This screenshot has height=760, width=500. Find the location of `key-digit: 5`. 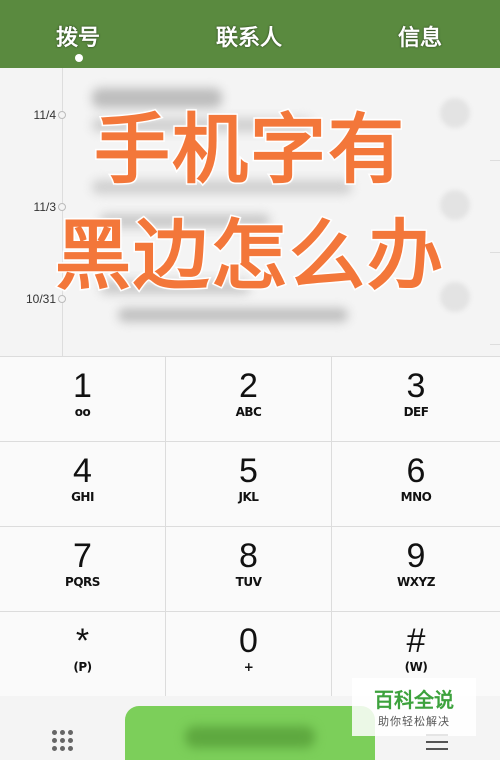

key-digit: 5 is located at coordinates (248, 471).